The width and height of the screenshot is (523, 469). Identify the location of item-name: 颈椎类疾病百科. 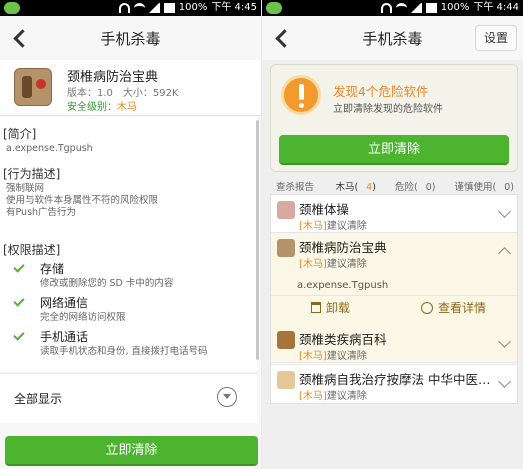
(343, 339).